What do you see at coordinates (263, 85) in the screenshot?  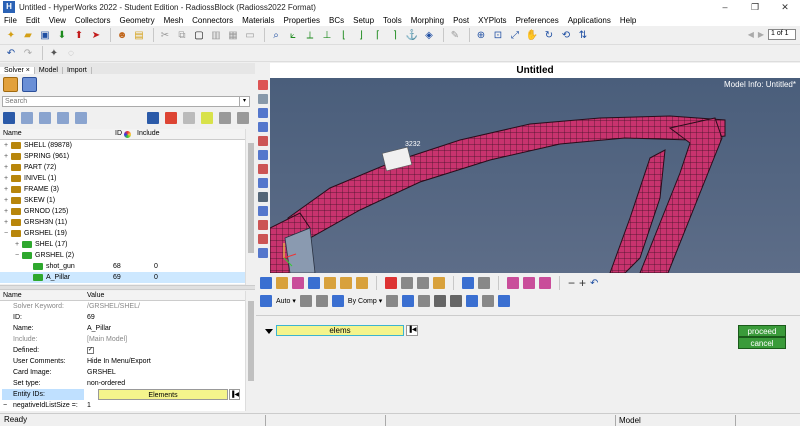 I see `shaded-icon` at bounding box center [263, 85].